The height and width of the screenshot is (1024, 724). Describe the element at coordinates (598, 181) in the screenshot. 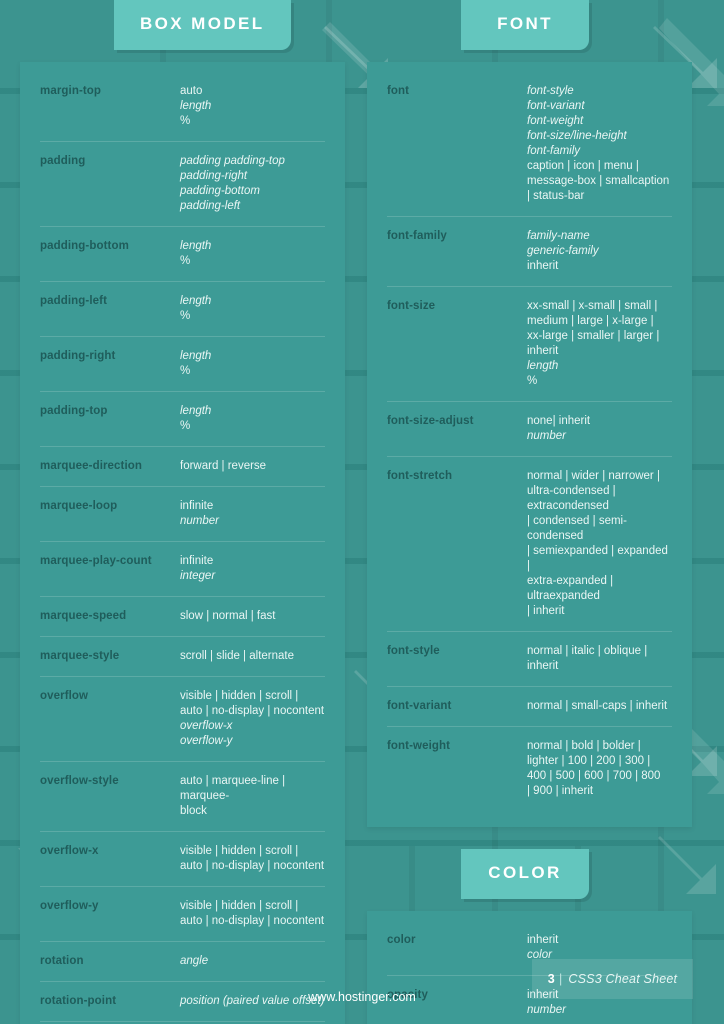

I see `property-value: message-box | smallcaption` at that location.